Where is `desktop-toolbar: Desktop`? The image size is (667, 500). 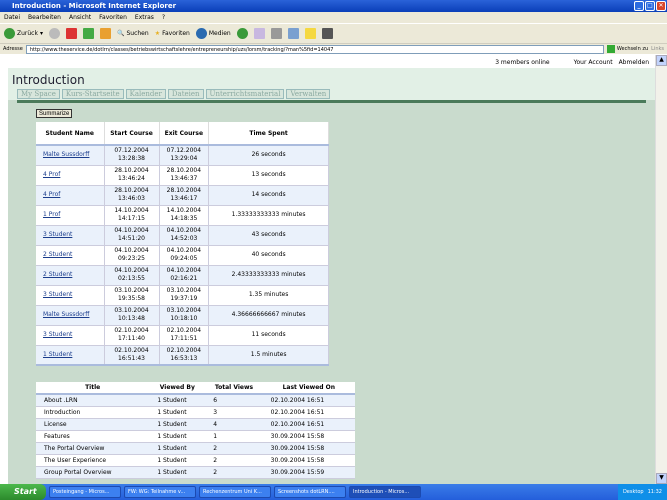
desktop-toolbar: Desktop is located at coordinates (633, 492).